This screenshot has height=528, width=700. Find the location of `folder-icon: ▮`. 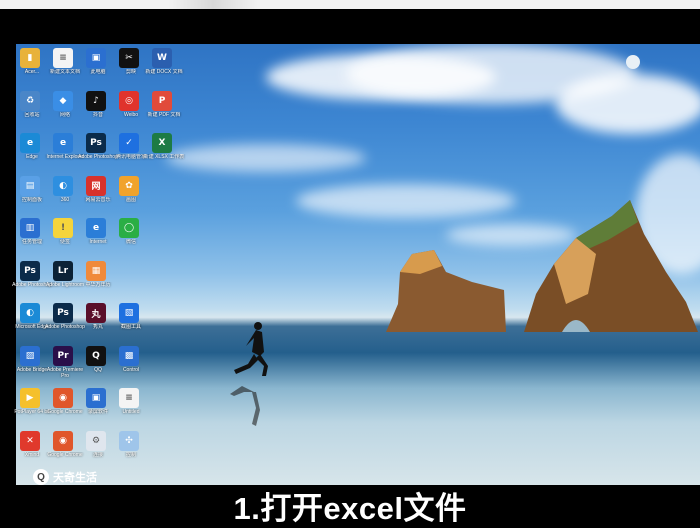

folder-icon: ▮ is located at coordinates (30, 58).